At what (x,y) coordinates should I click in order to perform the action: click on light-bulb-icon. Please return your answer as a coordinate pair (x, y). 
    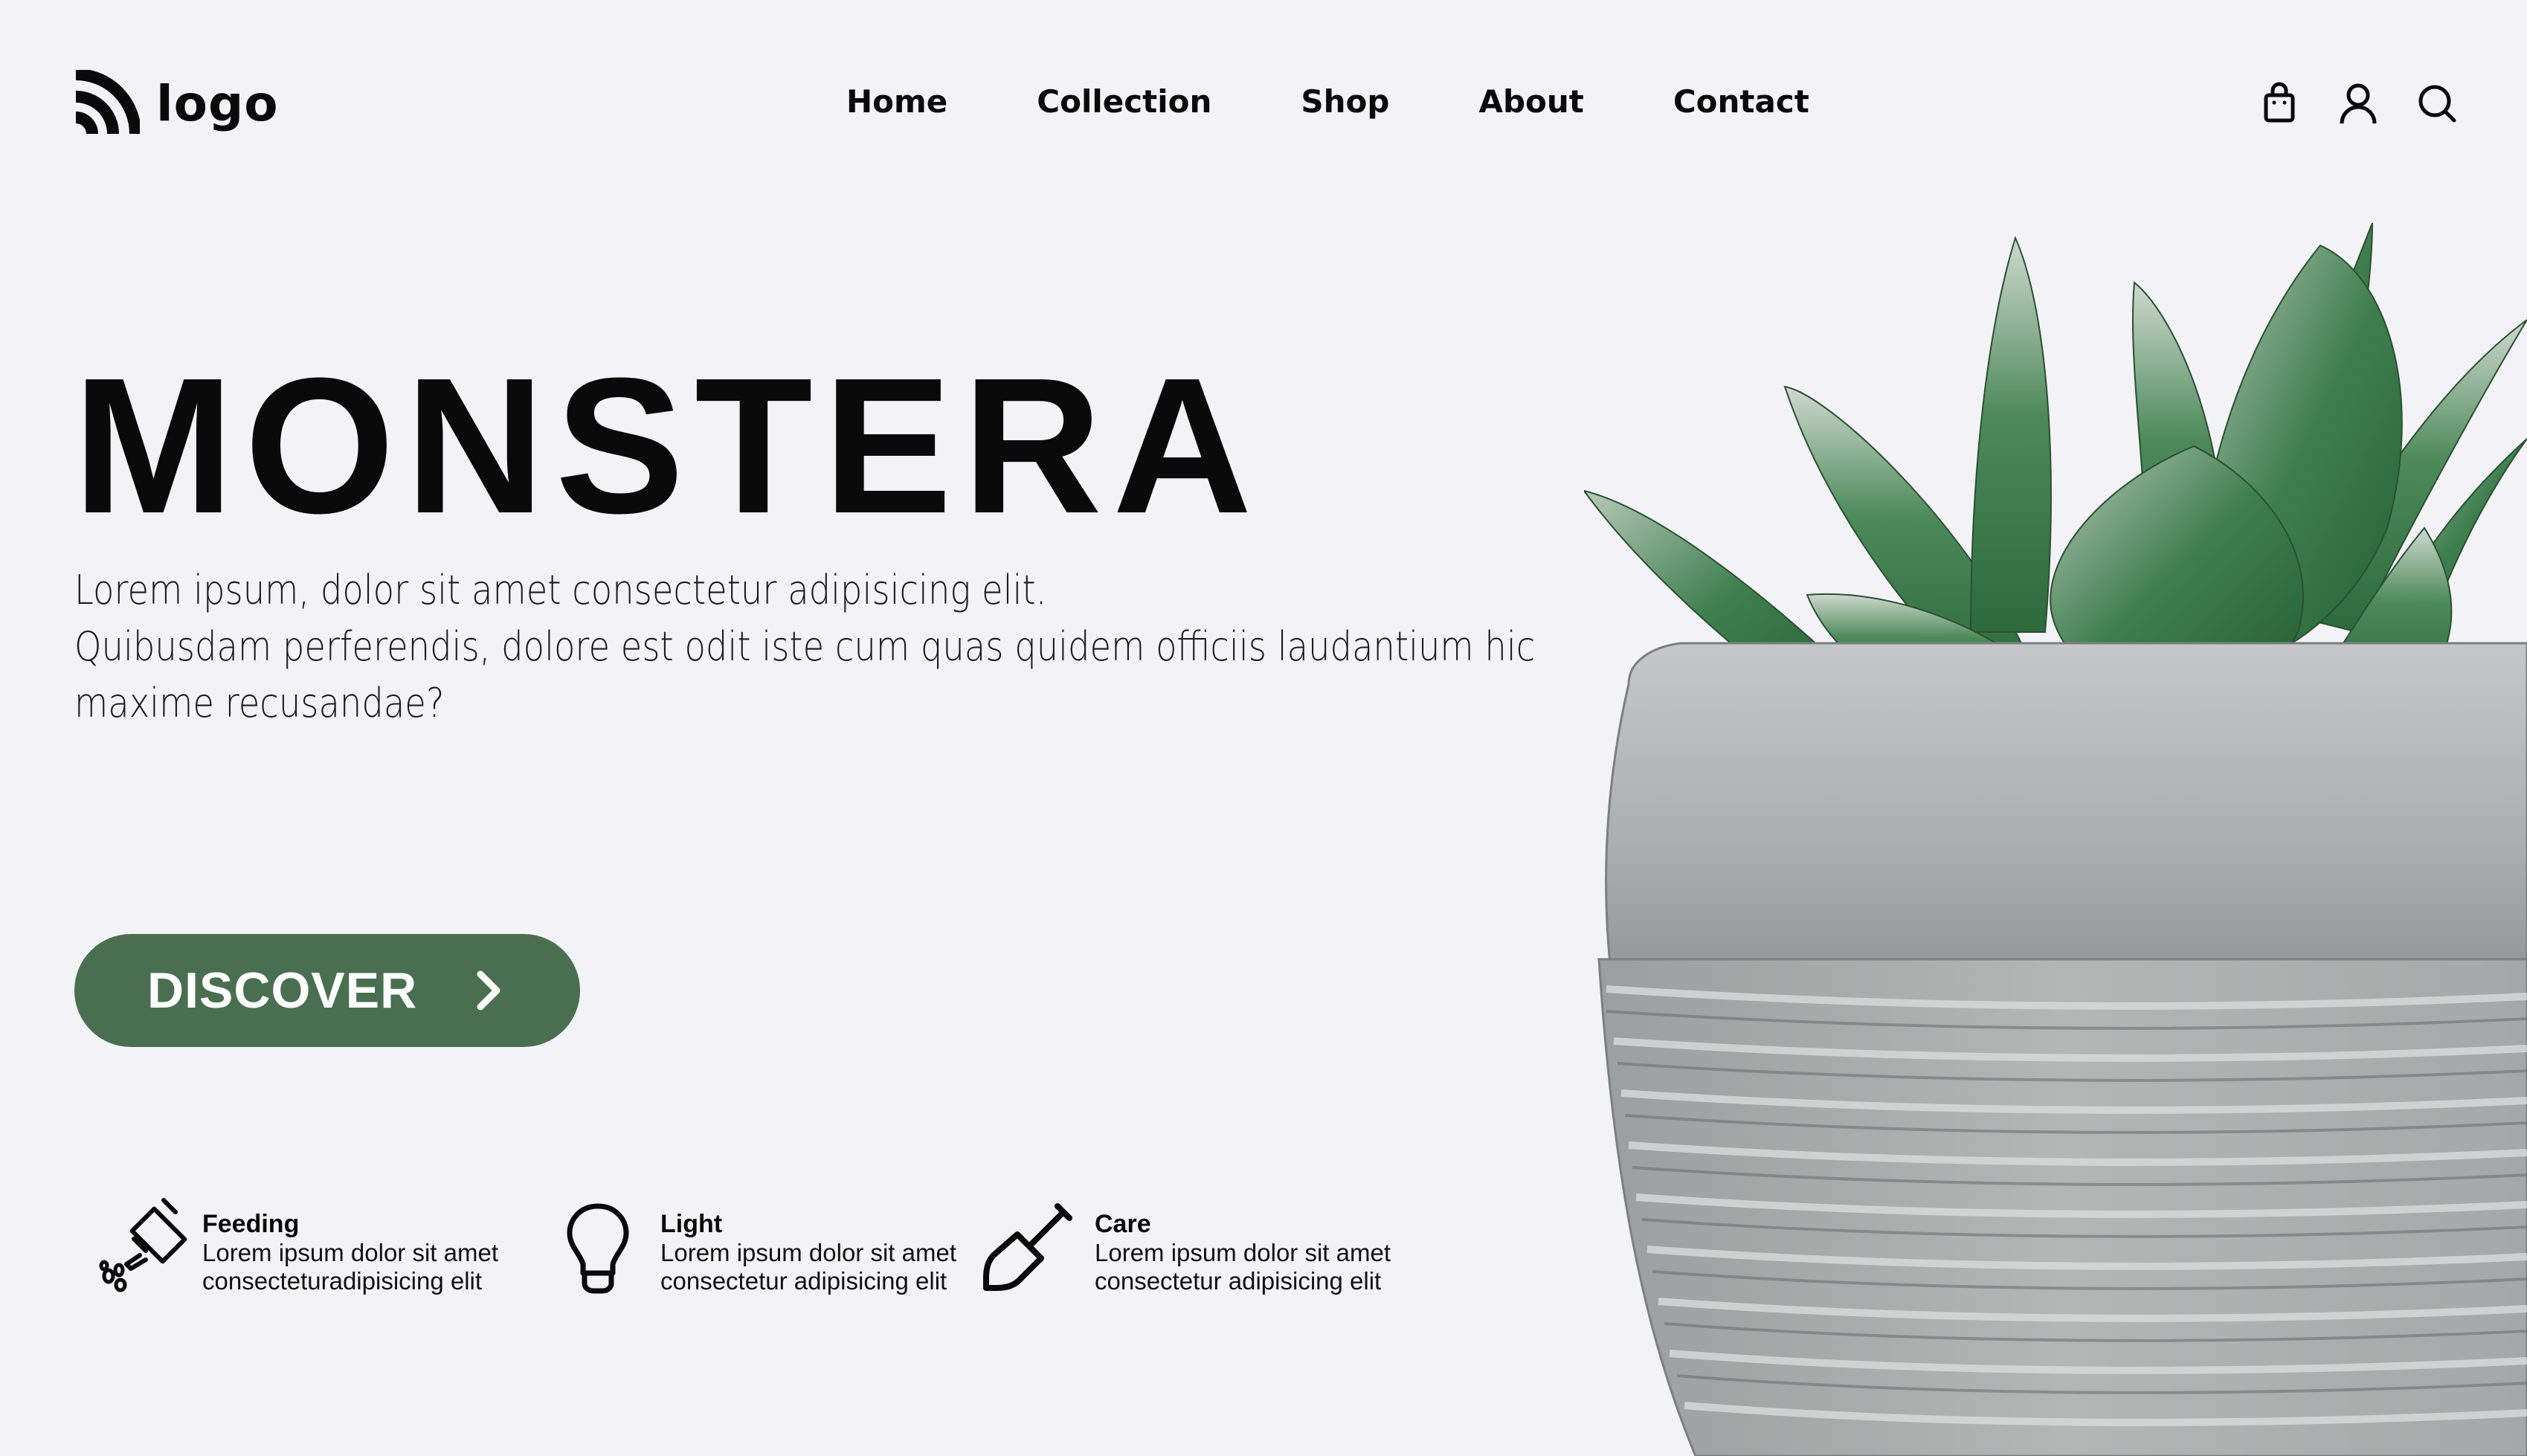
    Looking at the image, I should click on (598, 1248).